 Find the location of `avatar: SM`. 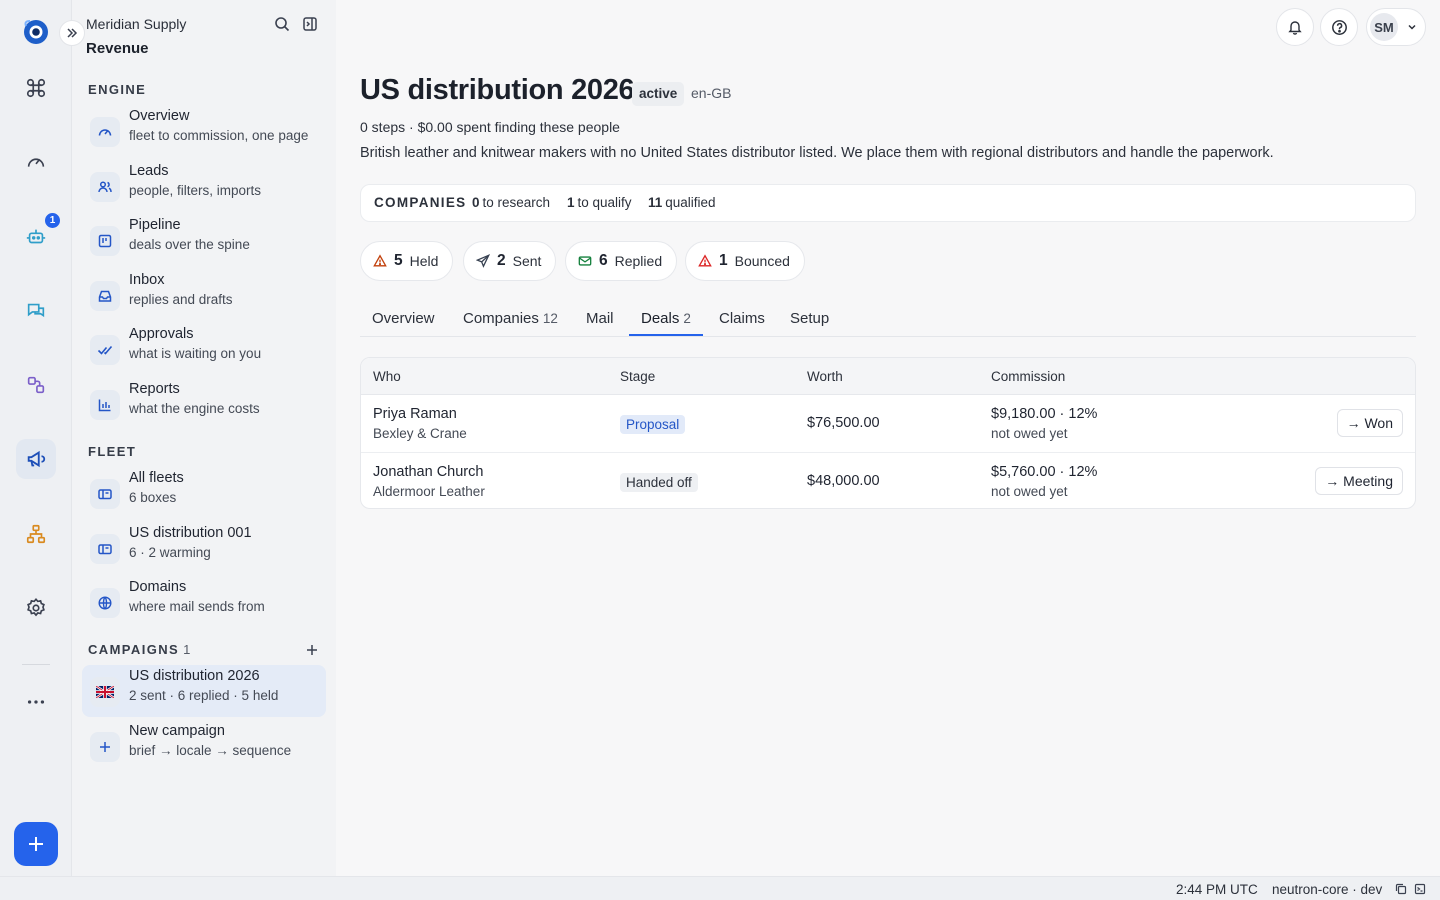

avatar: SM is located at coordinates (1384, 27).